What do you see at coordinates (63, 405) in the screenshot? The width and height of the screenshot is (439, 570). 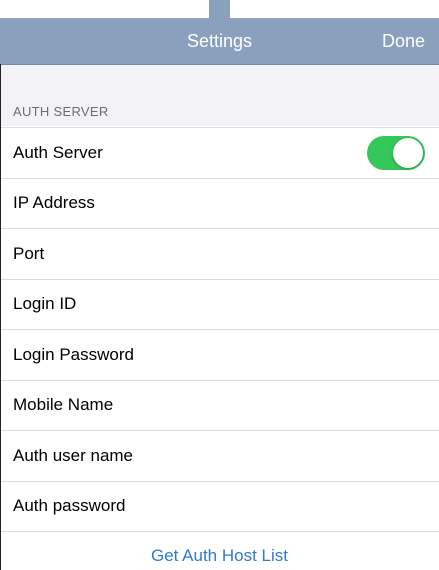 I see `row-label: Mobile Name` at bounding box center [63, 405].